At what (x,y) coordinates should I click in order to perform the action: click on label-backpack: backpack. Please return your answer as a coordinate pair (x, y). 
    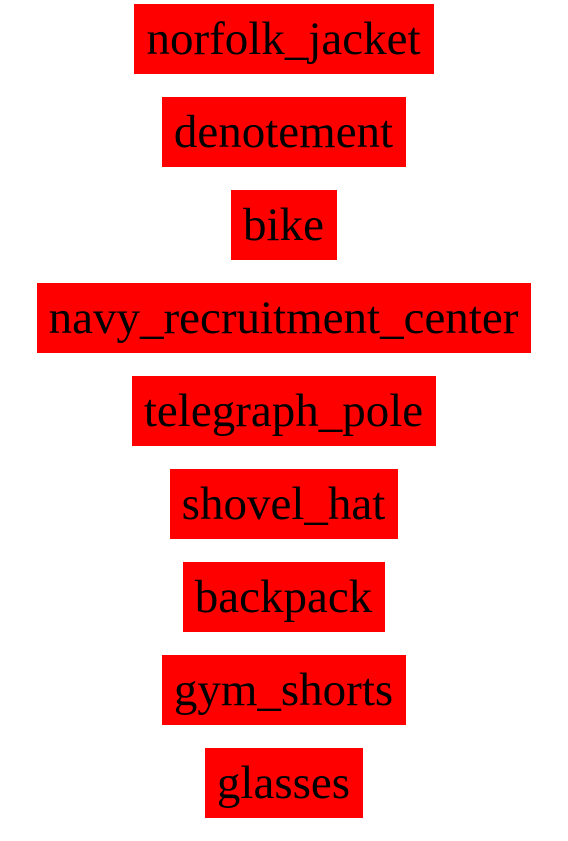
    Looking at the image, I should click on (284, 597).